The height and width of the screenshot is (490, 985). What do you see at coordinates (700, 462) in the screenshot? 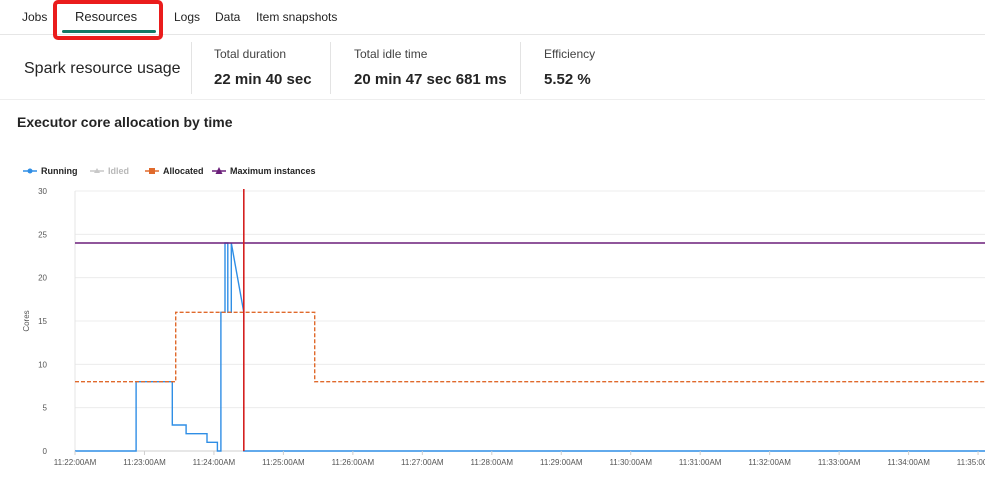
I see `x-tick-label: 11:31:00AM` at bounding box center [700, 462].